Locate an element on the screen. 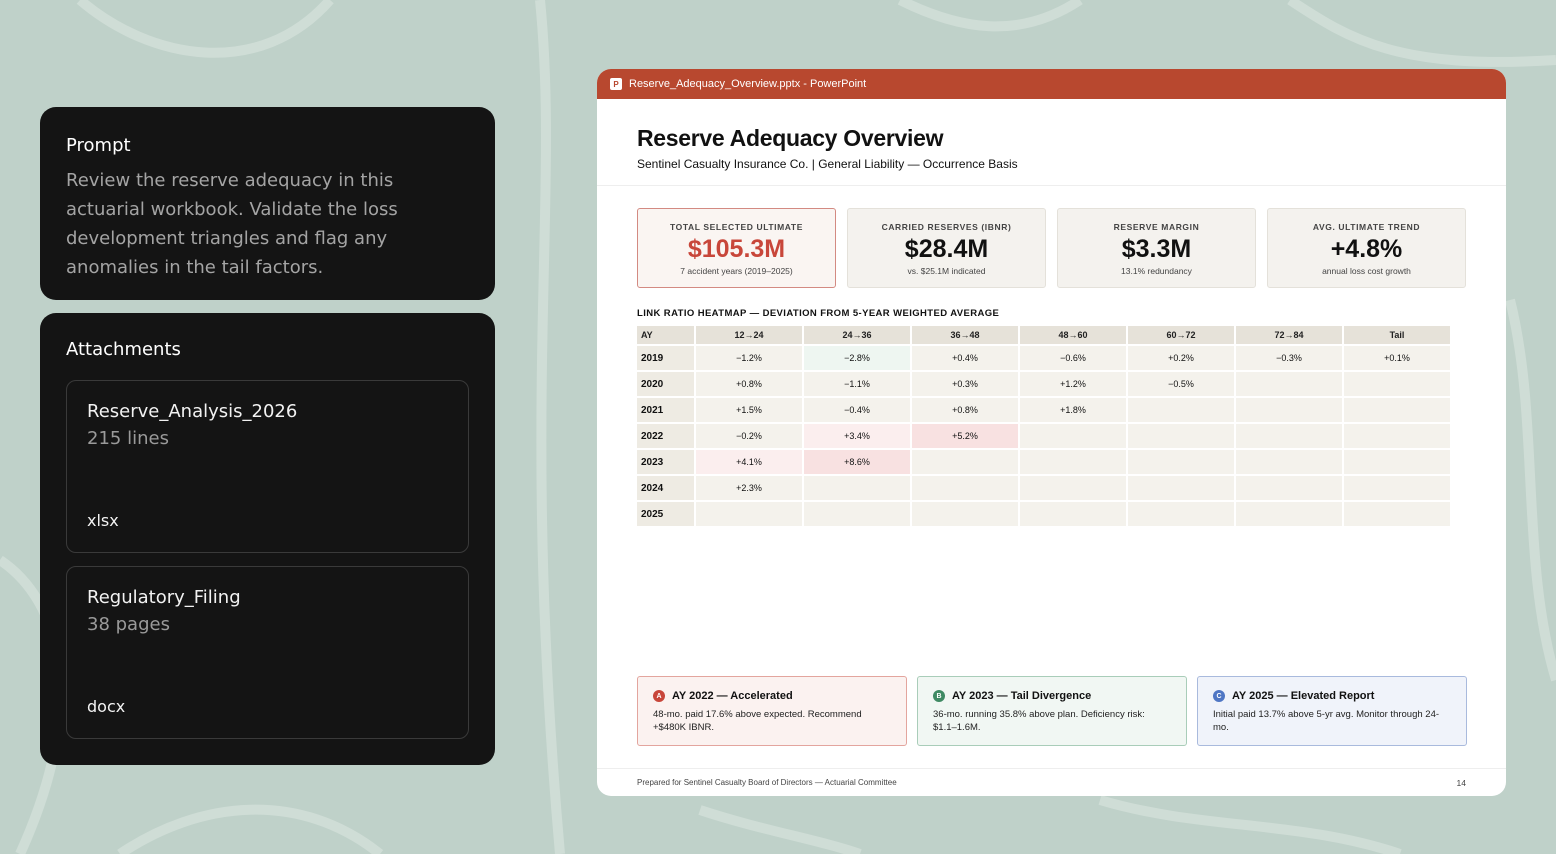  kpi-value: +4.8% is located at coordinates (1366, 249).